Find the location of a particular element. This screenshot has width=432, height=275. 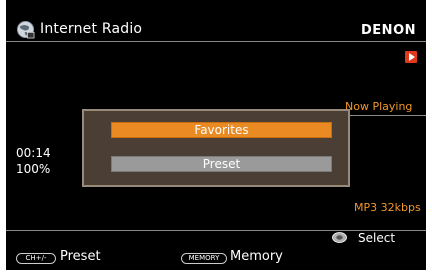

title-bar: Internet Radio DENON is located at coordinates (216, 20).